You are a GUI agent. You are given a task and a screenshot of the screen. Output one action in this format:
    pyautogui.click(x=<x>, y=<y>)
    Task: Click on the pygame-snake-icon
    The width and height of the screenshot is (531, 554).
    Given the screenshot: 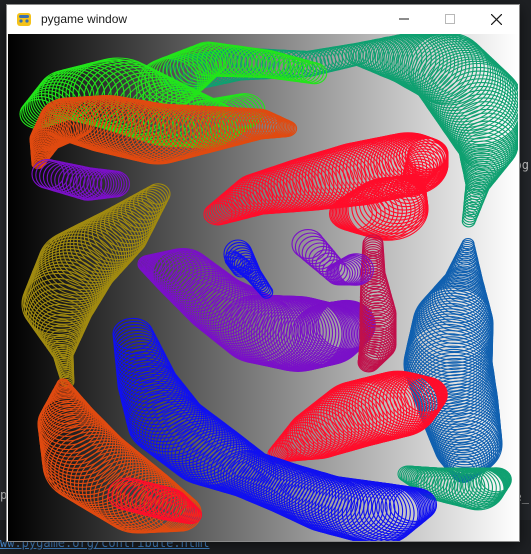 What is the action you would take?
    pyautogui.click(x=24, y=19)
    